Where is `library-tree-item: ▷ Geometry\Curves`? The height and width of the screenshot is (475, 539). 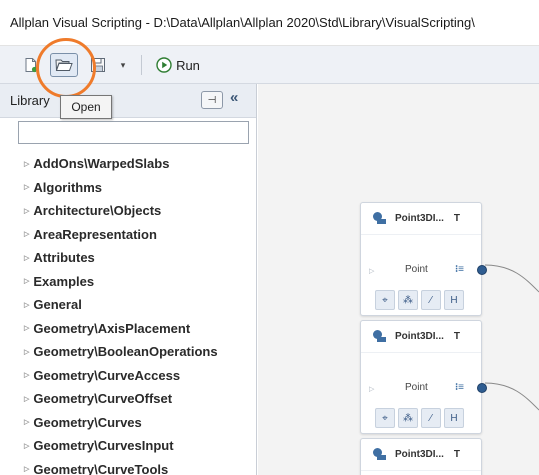
library-tree-item: ▷ Geometry\Curves is located at coordinates (128, 423).